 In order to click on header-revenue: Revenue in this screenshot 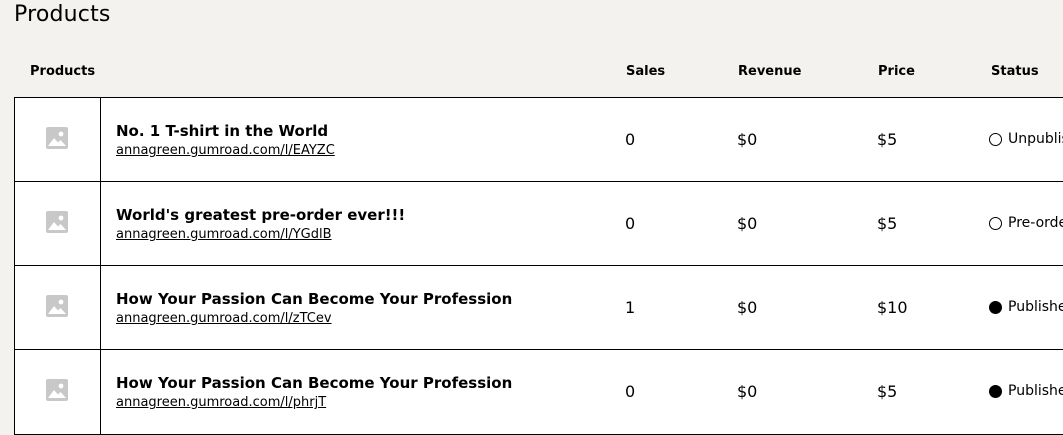, I will do `click(769, 71)`.